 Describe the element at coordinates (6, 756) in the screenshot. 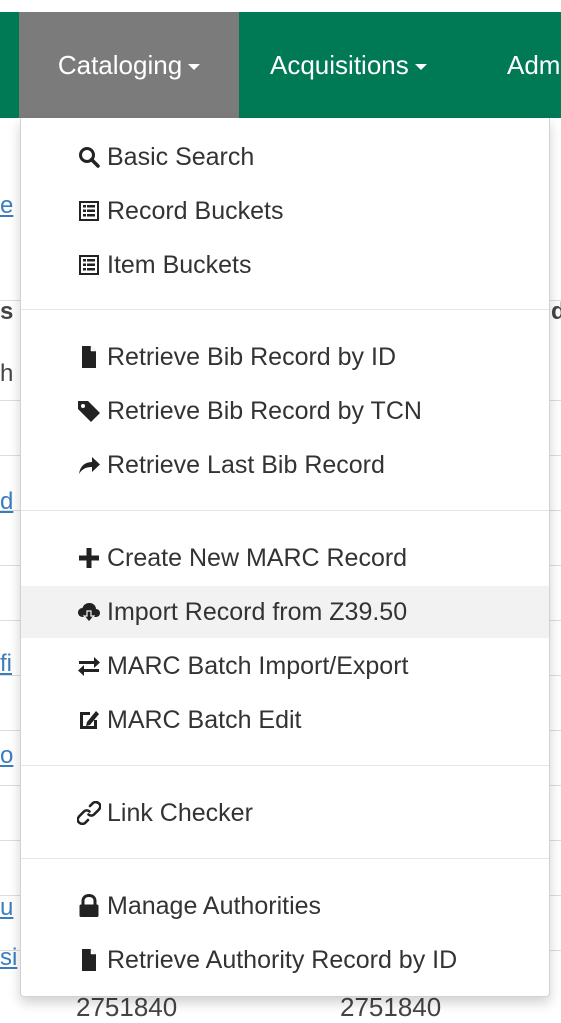

I see `bg-link-fragment: o` at that location.